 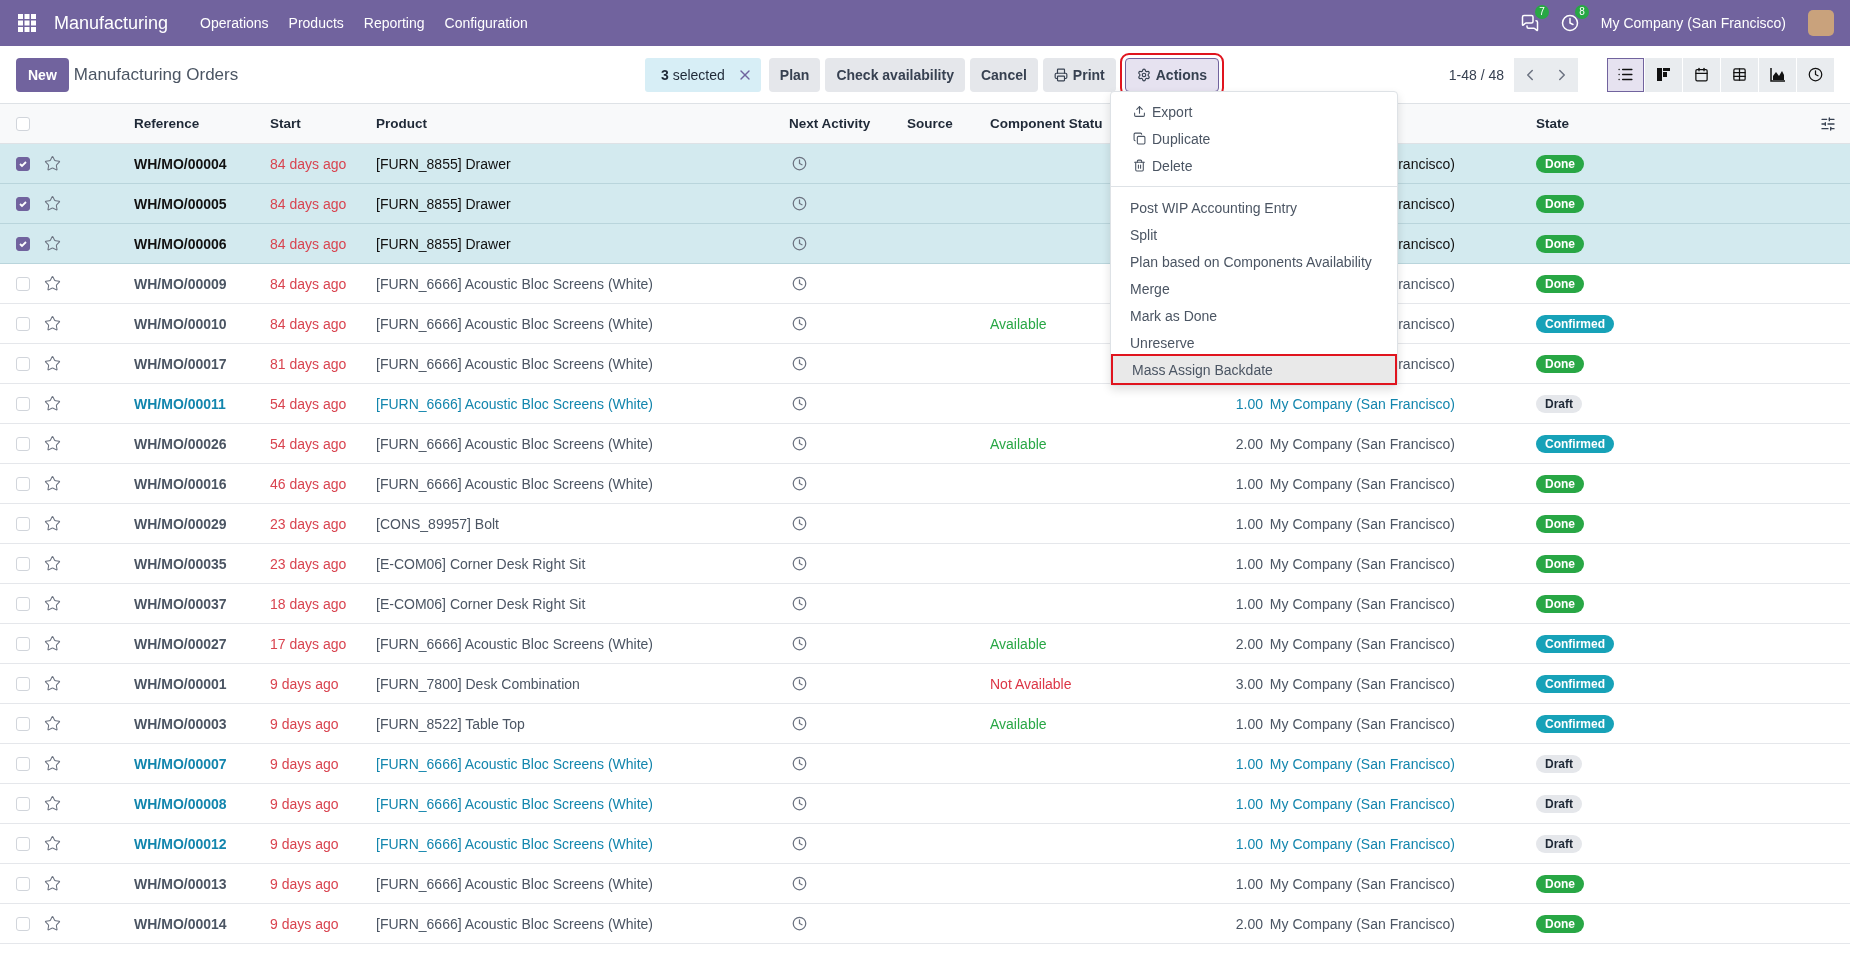 I want to click on company-name: My Company (San Francisco), so click(x=1693, y=23).